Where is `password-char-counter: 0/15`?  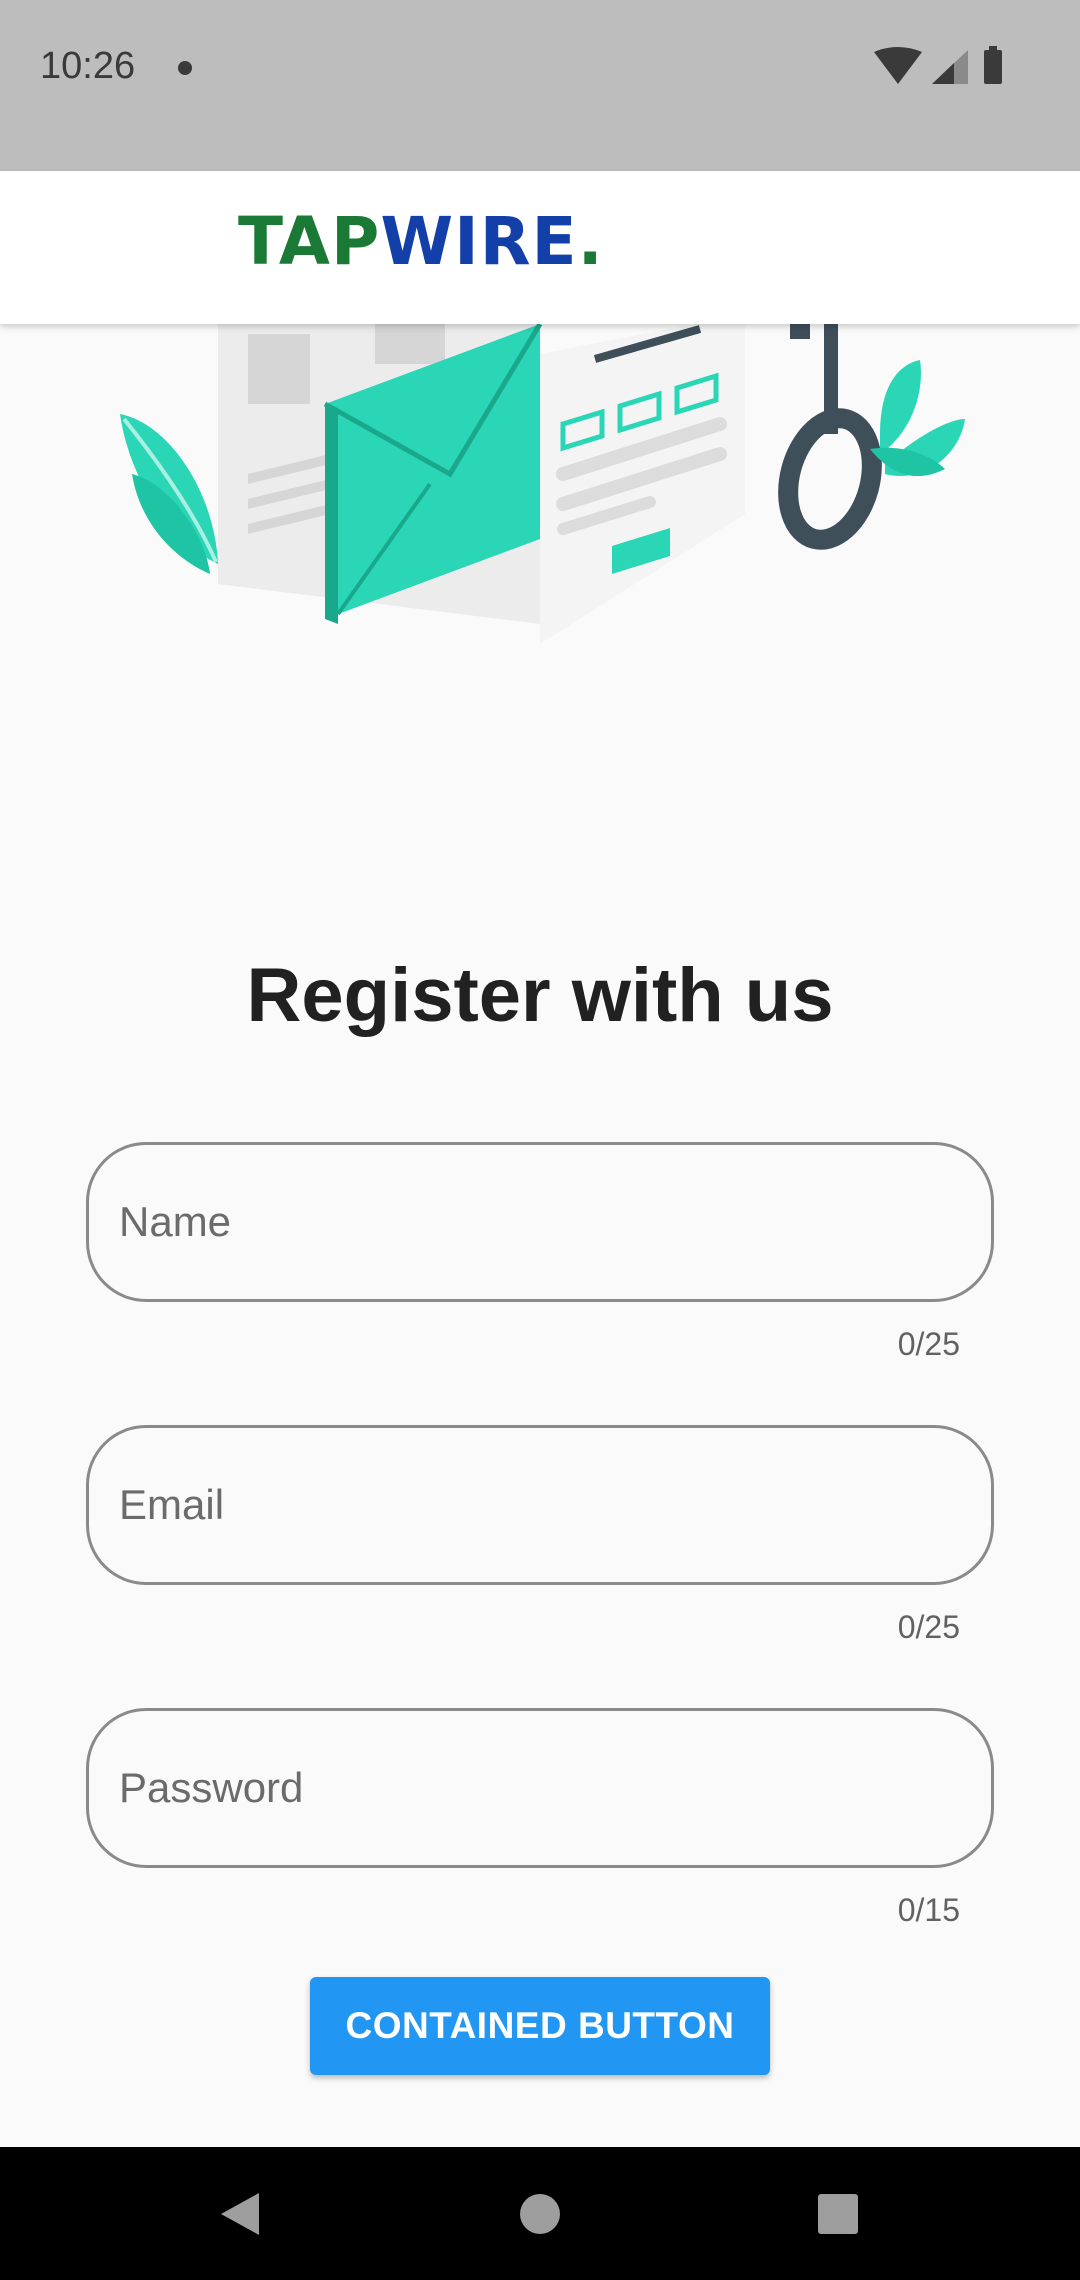
password-char-counter: 0/15 is located at coordinates (928, 1910).